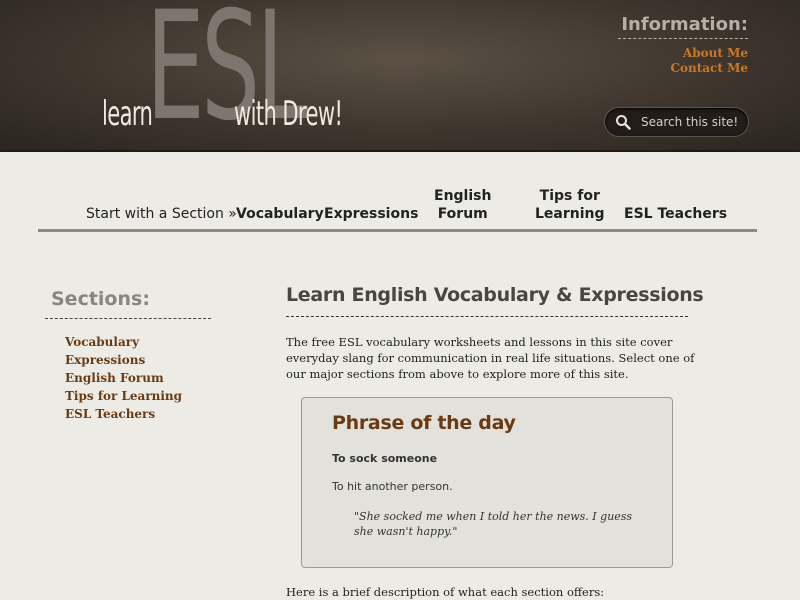 This screenshot has width=800, height=600. I want to click on nav-item-label: Tips for, so click(569, 196).